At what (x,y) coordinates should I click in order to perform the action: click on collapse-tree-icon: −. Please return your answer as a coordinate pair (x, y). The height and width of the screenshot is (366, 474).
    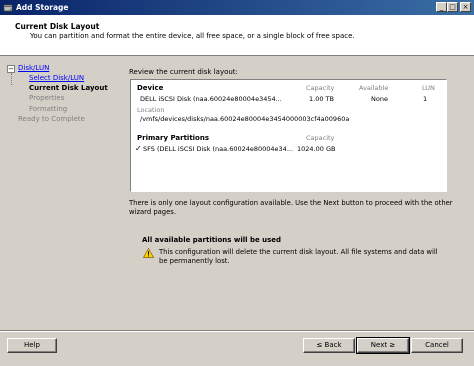
    Looking at the image, I should click on (11, 69).